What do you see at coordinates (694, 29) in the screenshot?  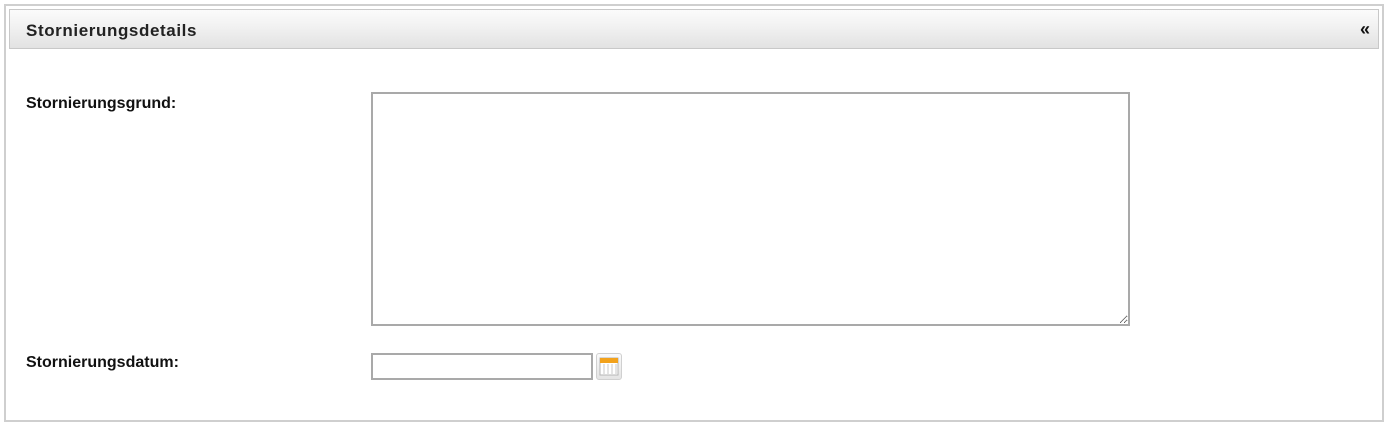 I see `panel-header: Stornierungsdetails «` at bounding box center [694, 29].